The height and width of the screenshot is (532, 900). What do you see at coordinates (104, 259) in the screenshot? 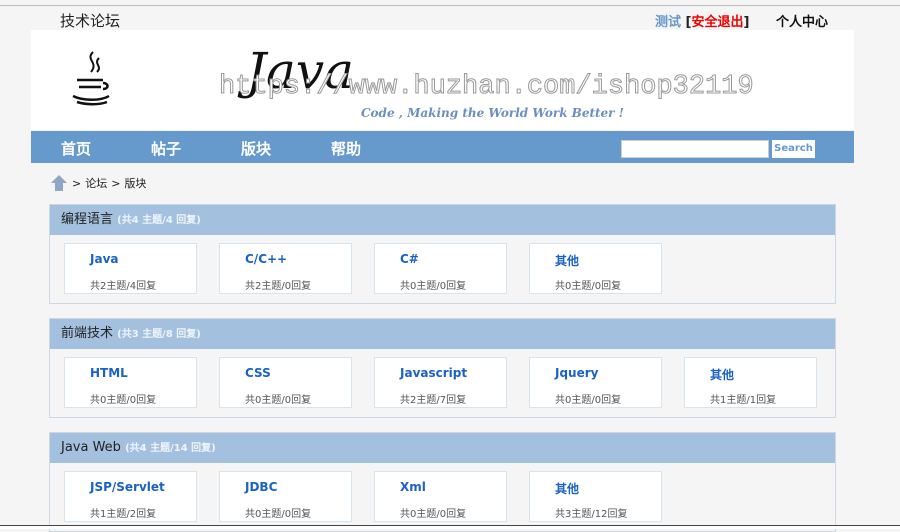
I see `board-name: Java` at bounding box center [104, 259].